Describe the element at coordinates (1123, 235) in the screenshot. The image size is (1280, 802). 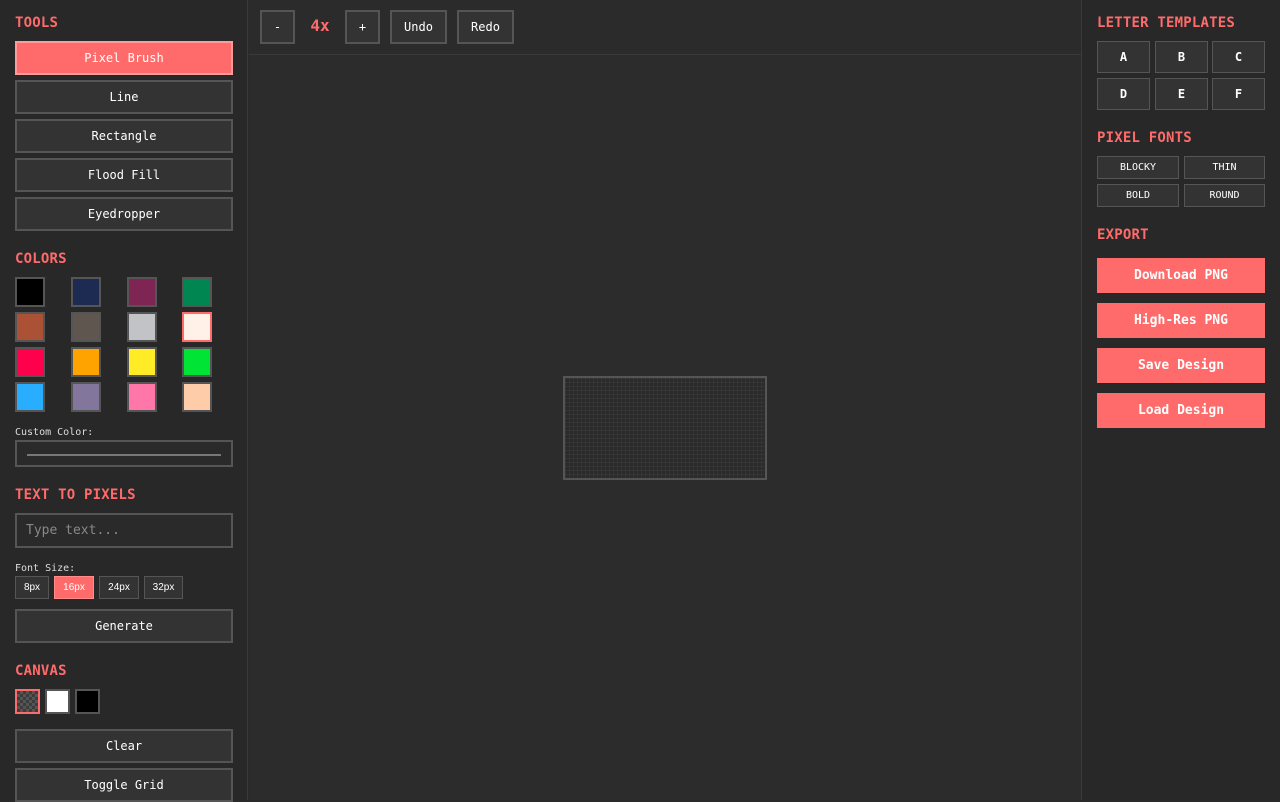
I see `export-heading: EXPORT` at that location.